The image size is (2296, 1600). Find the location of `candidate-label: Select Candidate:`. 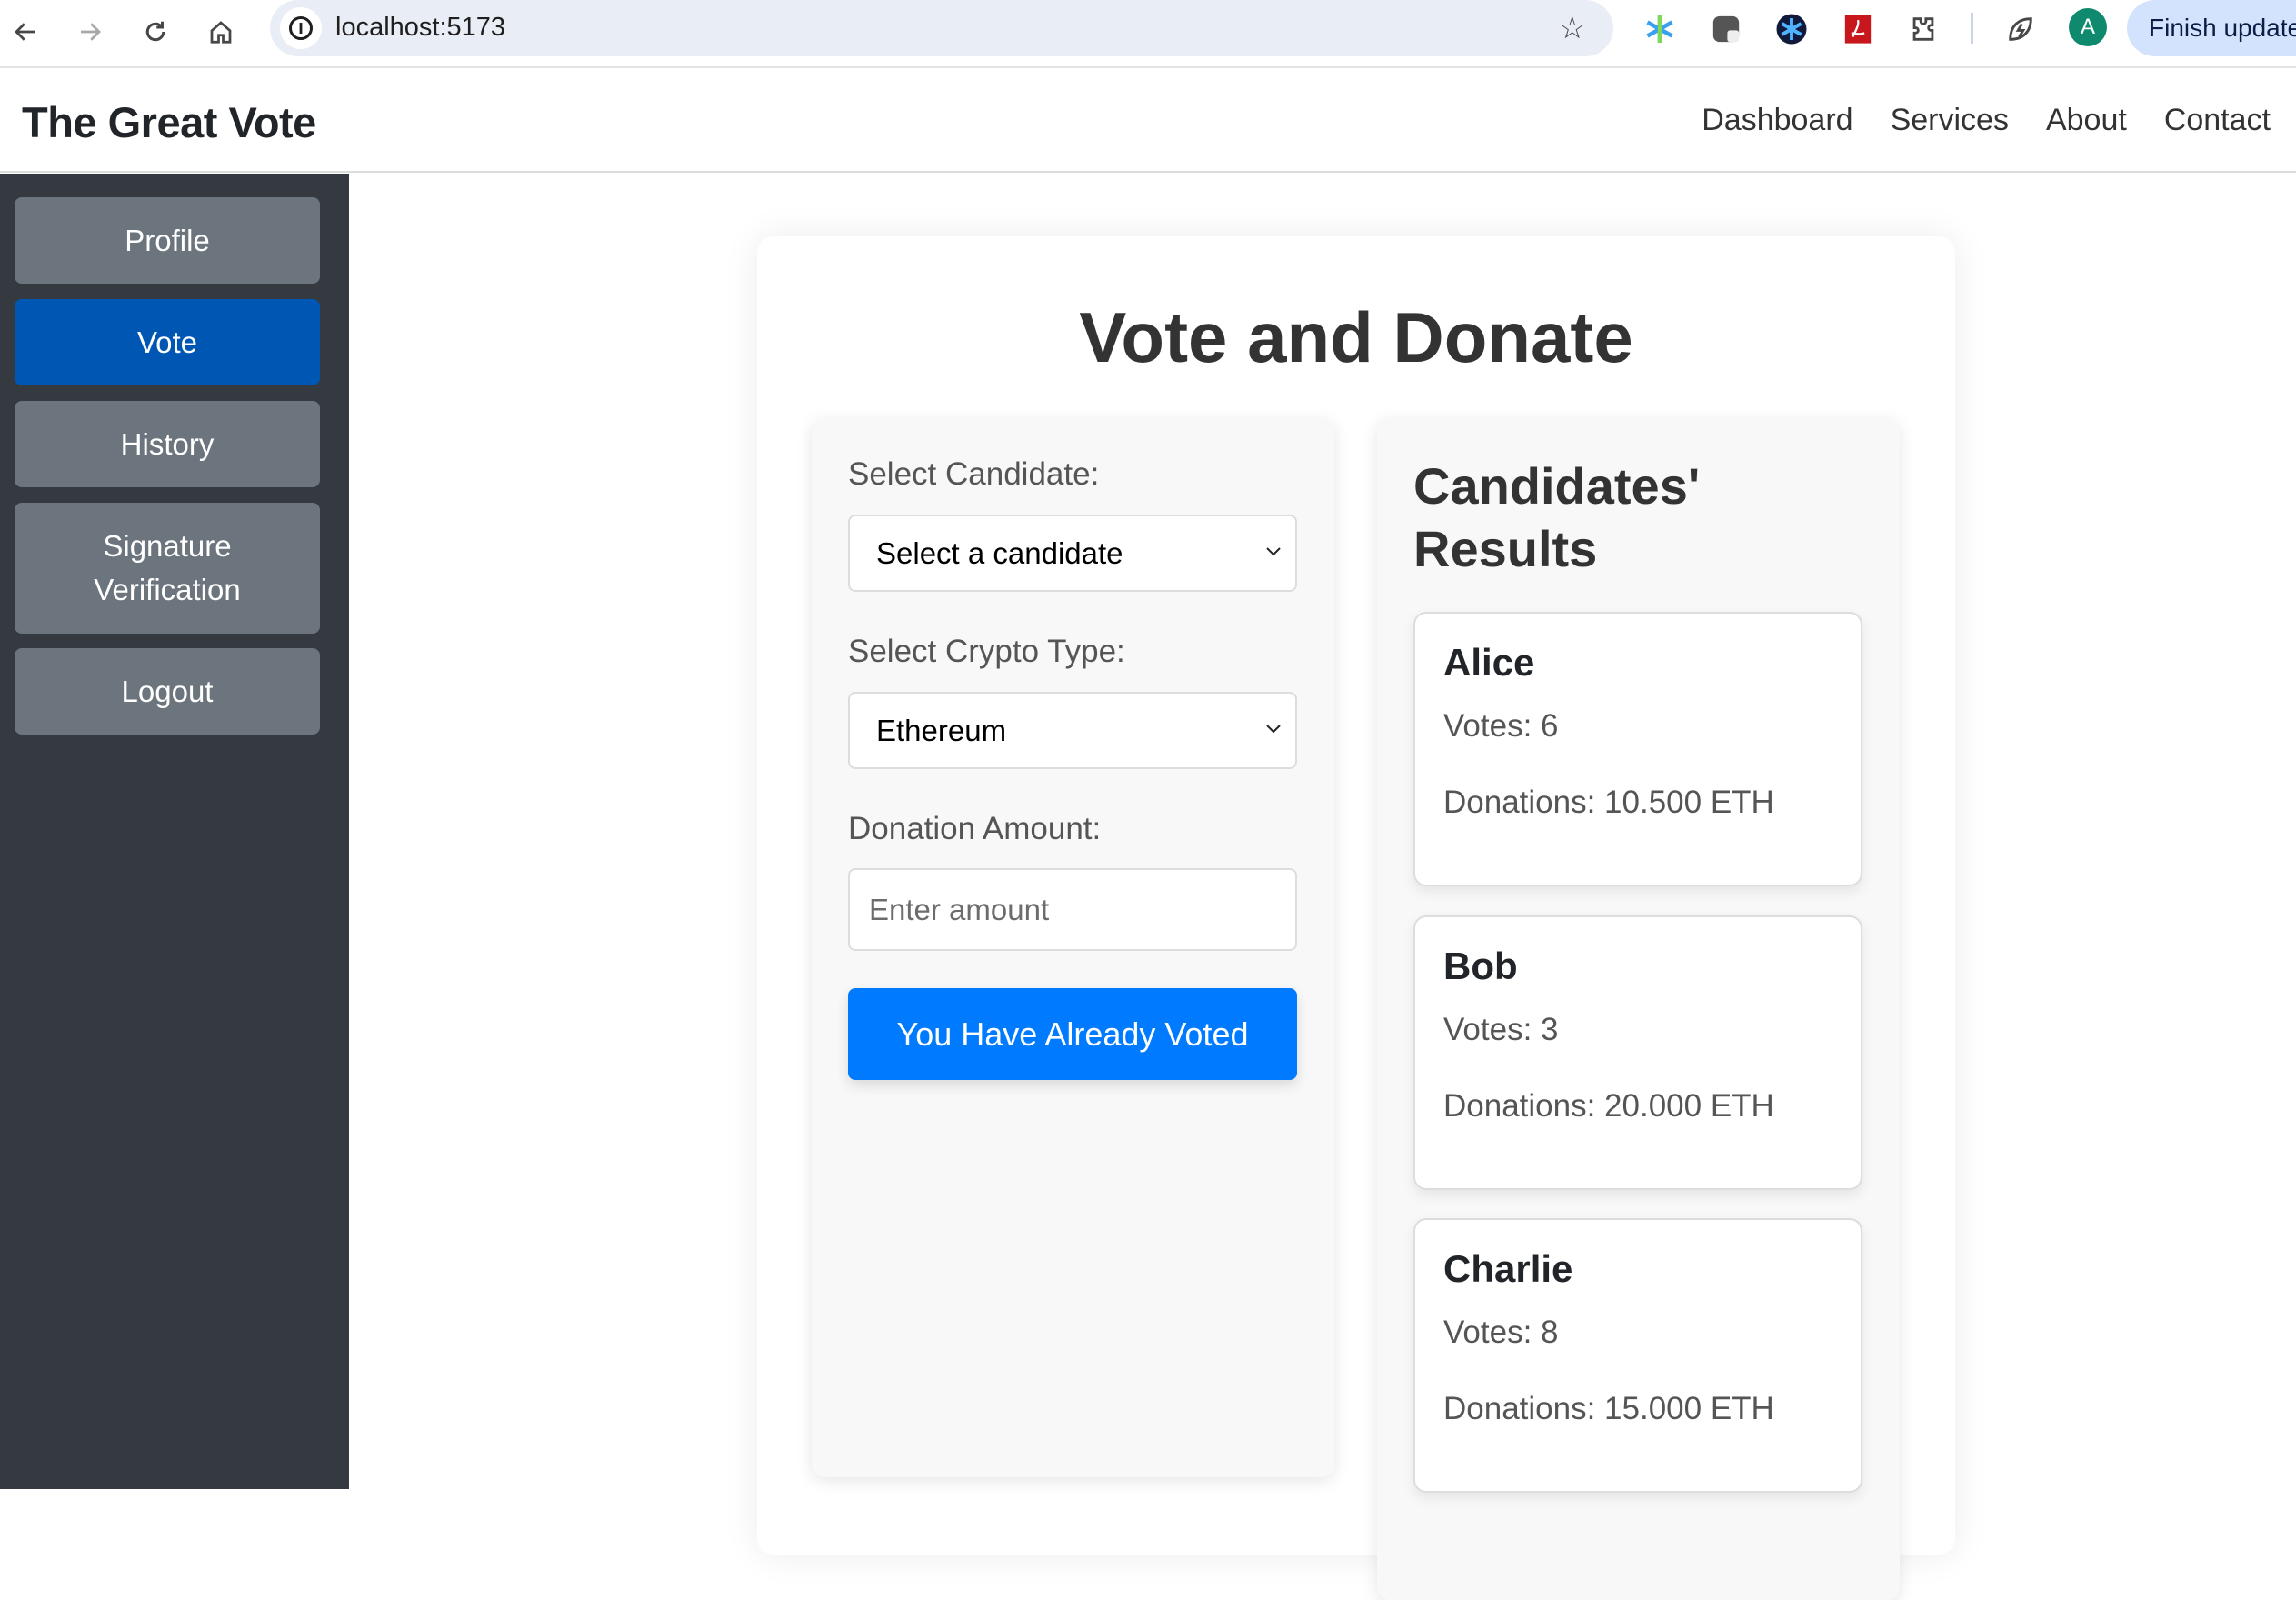

candidate-label: Select Candidate: is located at coordinates (974, 474).